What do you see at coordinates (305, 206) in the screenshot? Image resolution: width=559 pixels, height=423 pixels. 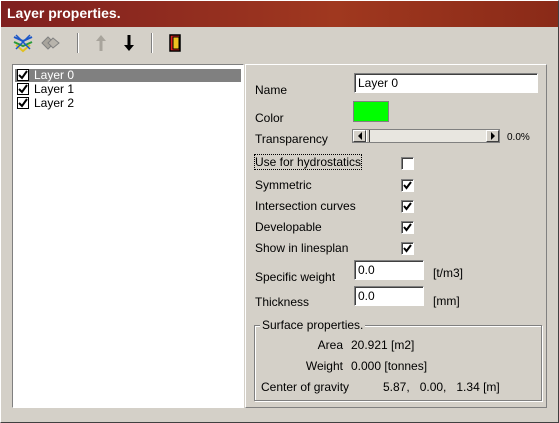 I see `intersection-label: Intersection curves` at bounding box center [305, 206].